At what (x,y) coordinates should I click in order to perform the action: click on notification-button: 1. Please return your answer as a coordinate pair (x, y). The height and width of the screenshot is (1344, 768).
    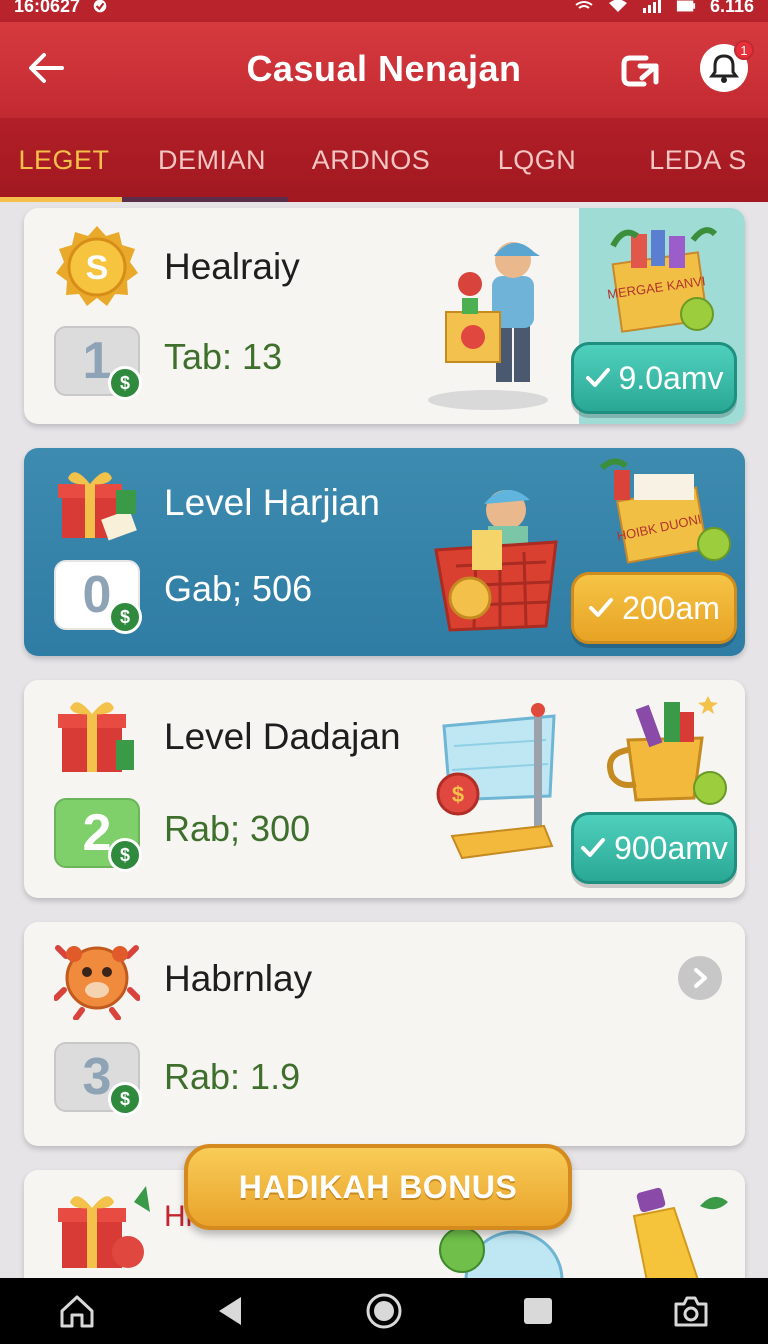
    Looking at the image, I should click on (727, 66).